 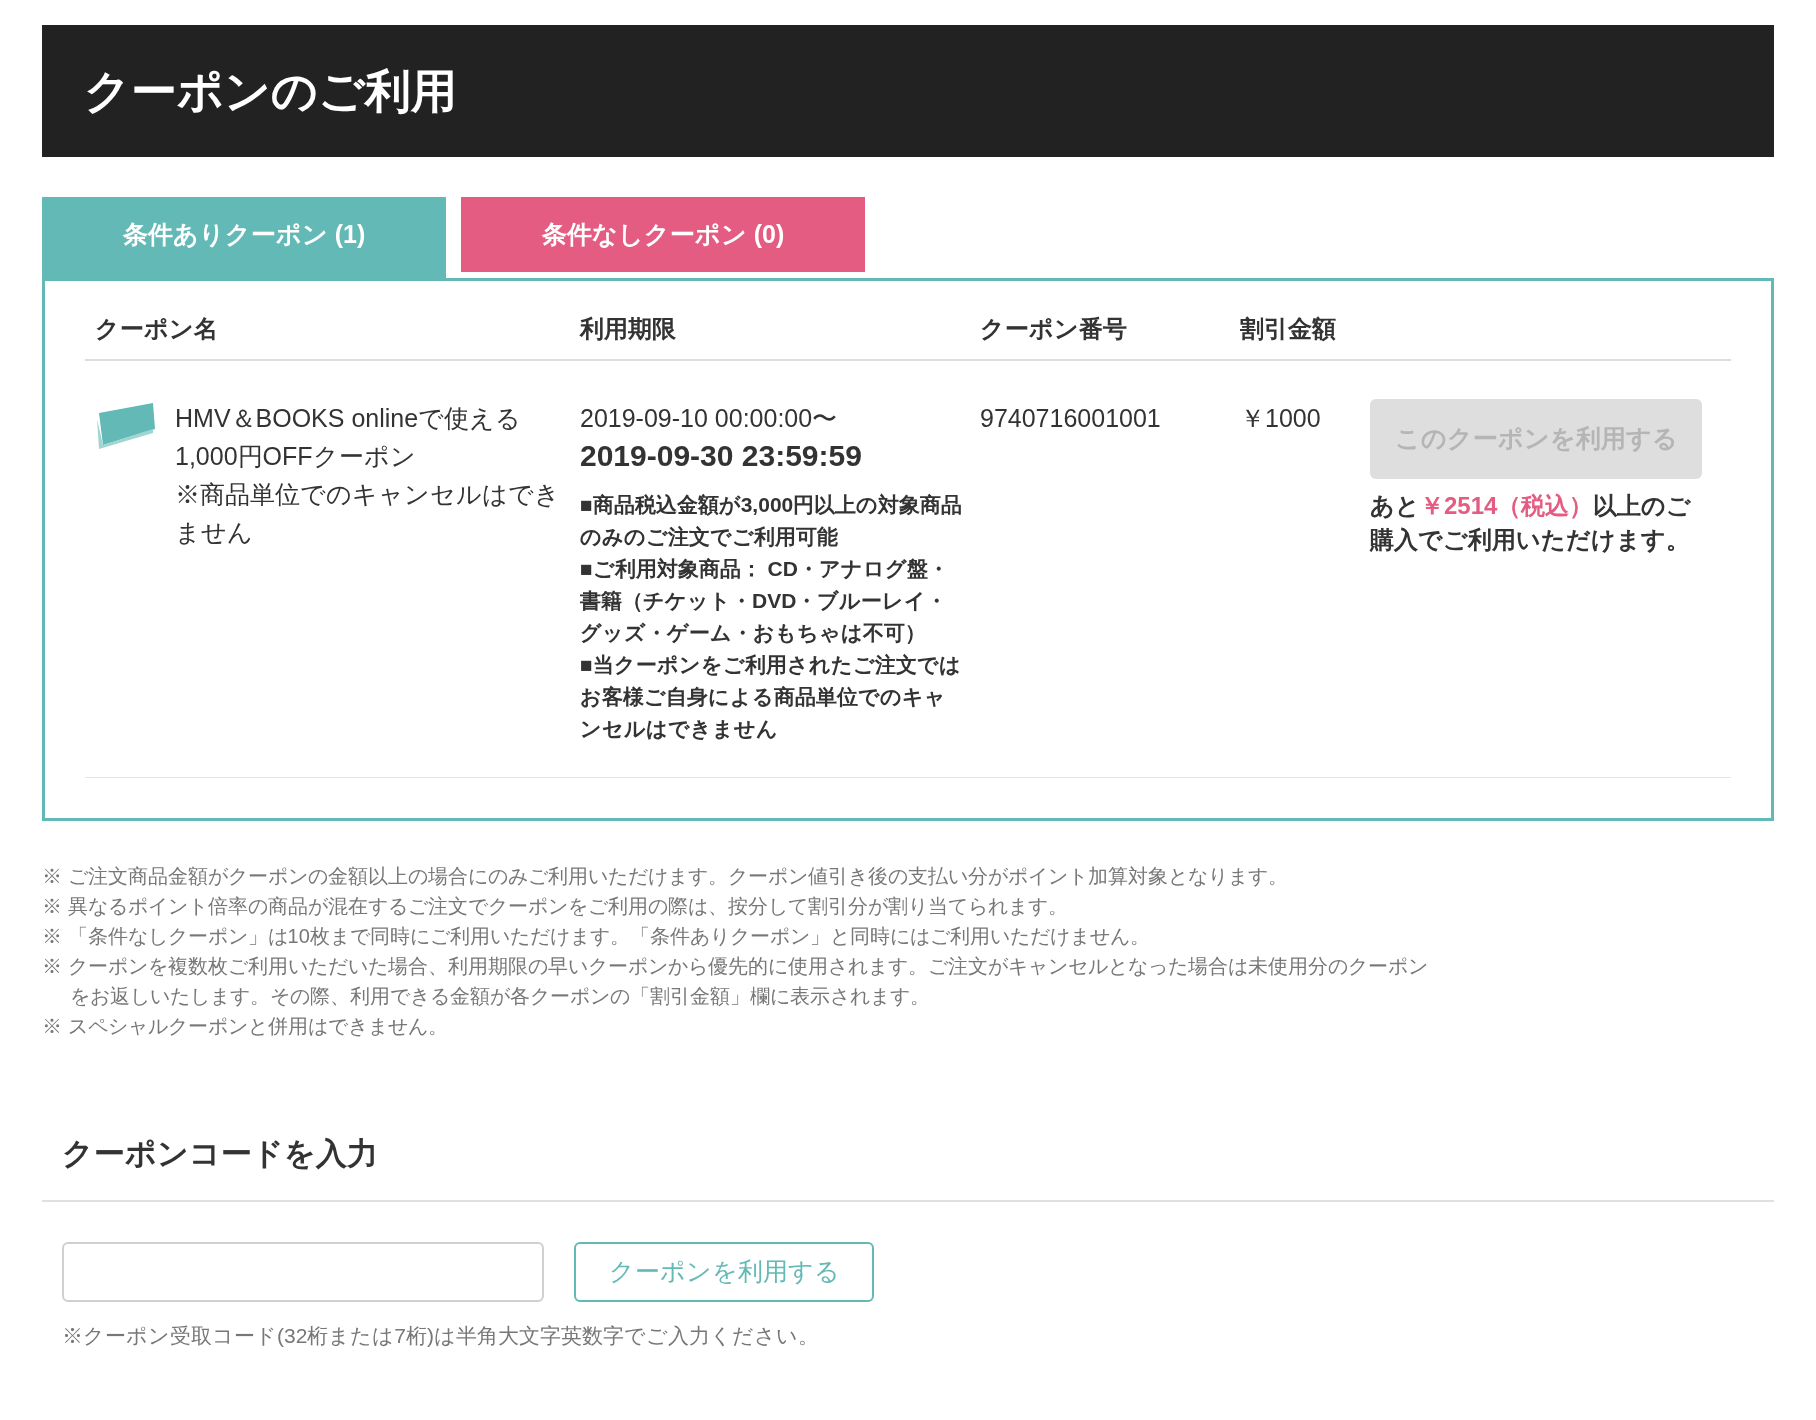 What do you see at coordinates (368, 513) in the screenshot?
I see `coupon-note: ※商品単位でのキャンセルはできません` at bounding box center [368, 513].